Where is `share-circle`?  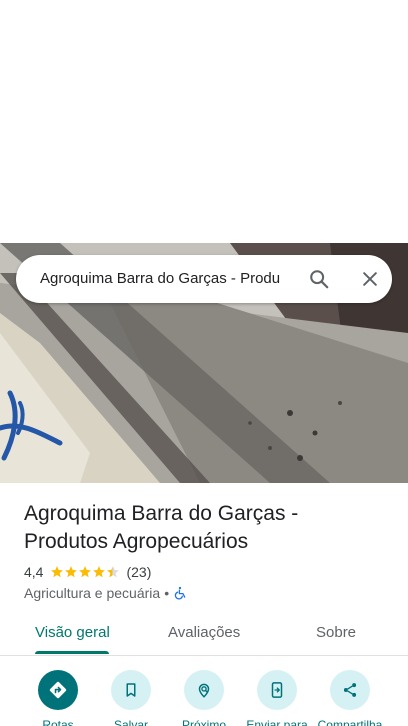 share-circle is located at coordinates (350, 690).